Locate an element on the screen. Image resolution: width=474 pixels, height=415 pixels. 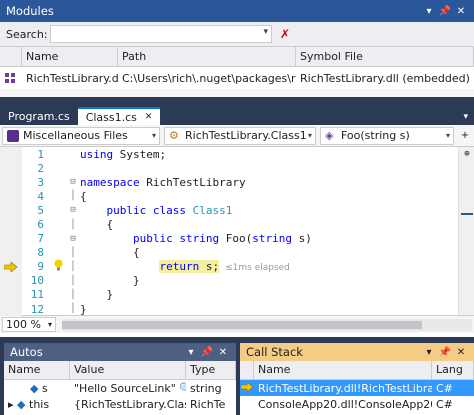
zoom-dropdown: 100 % ▾ is located at coordinates (29, 324).